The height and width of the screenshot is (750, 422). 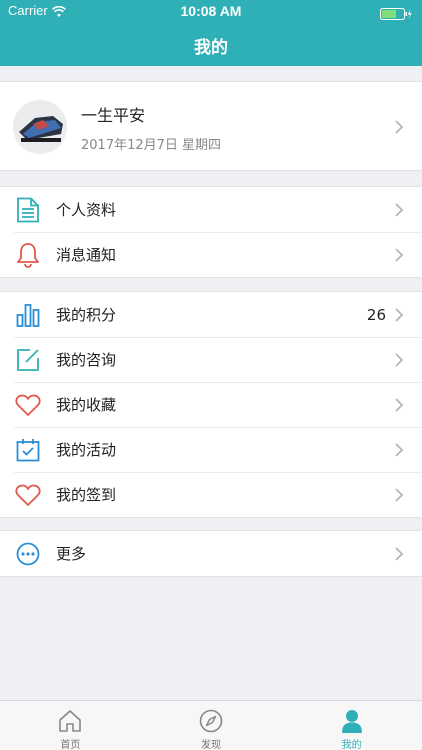 What do you see at coordinates (28, 360) in the screenshot?
I see `edit-icon` at bounding box center [28, 360].